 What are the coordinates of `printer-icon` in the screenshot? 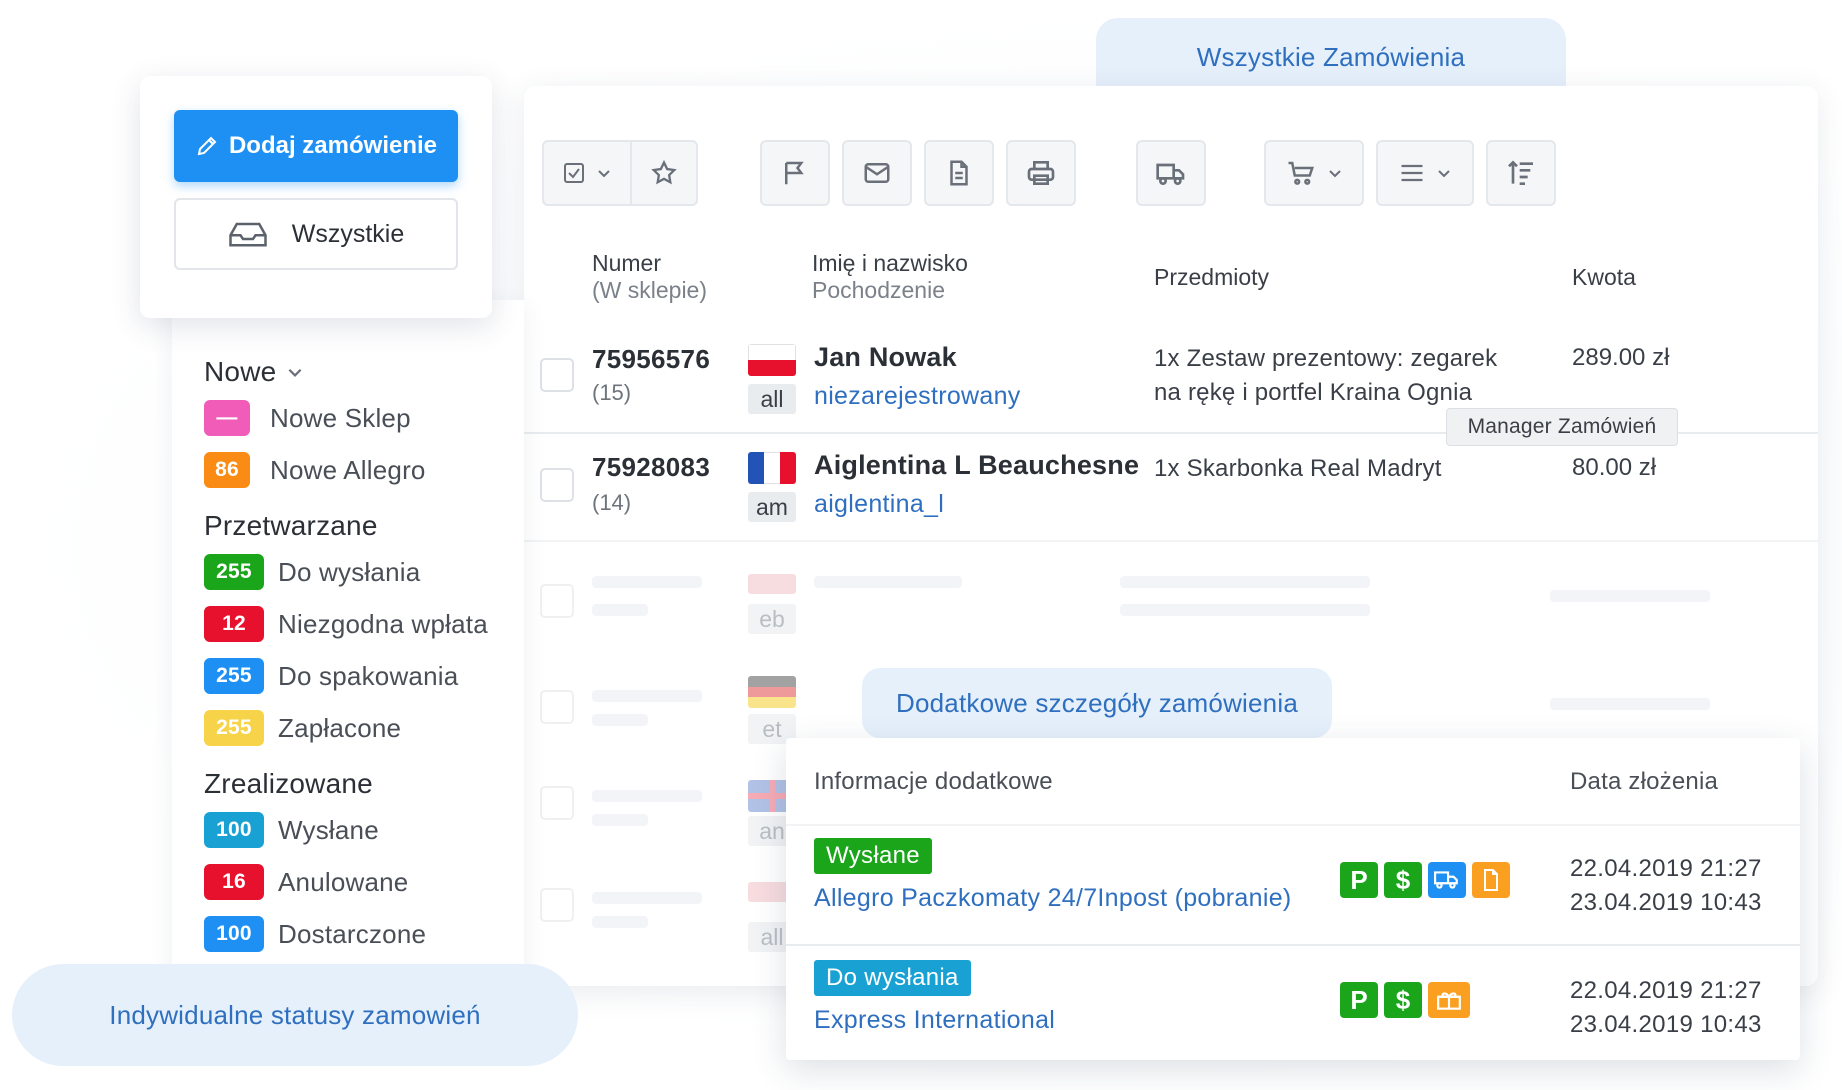 It's located at (1041, 173).